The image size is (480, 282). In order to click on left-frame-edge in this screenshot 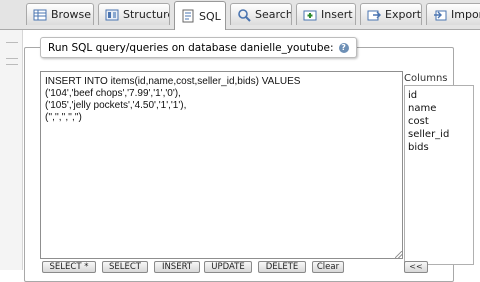, I will do `click(11, 150)`.